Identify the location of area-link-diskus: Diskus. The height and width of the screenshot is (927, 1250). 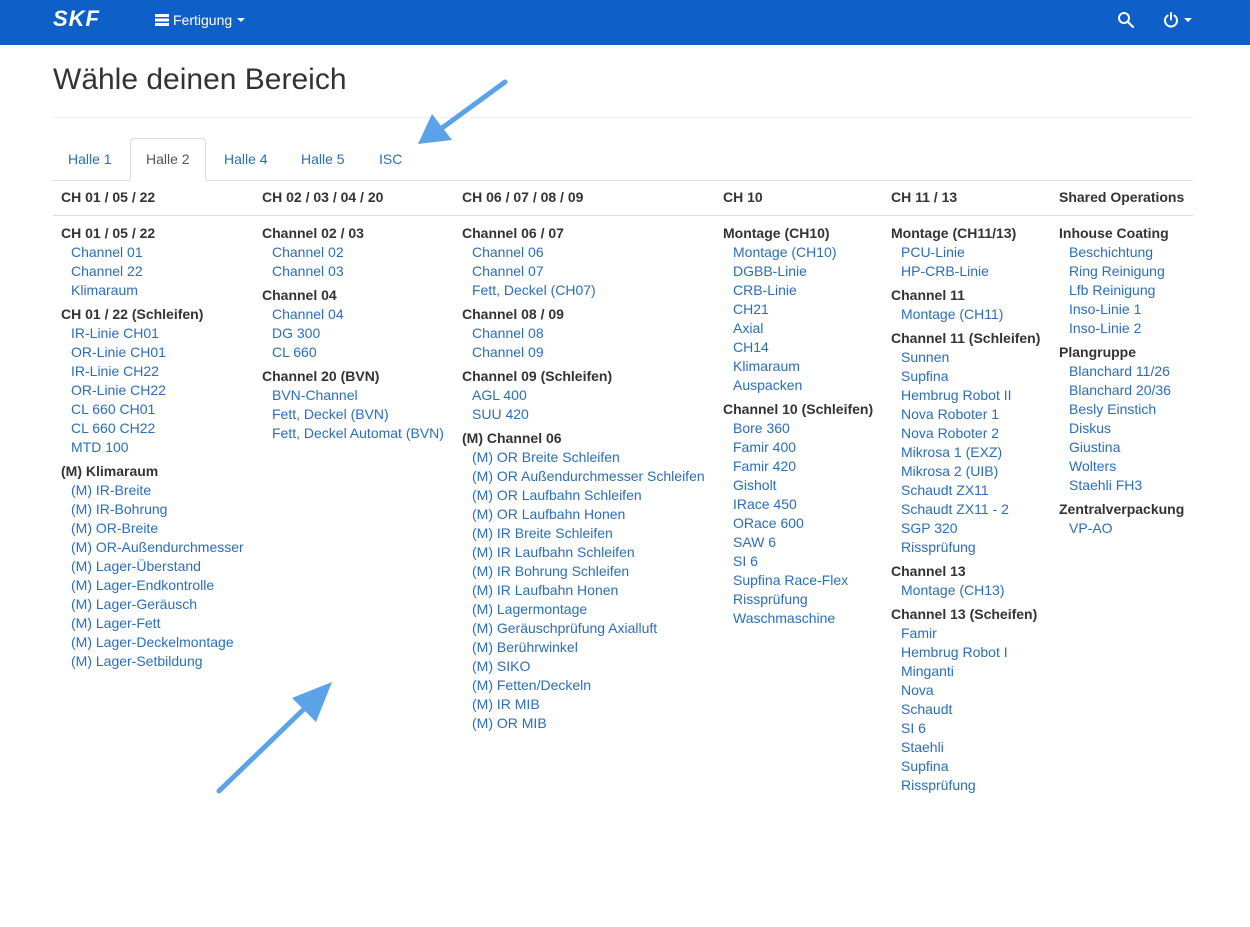
(1121, 428).